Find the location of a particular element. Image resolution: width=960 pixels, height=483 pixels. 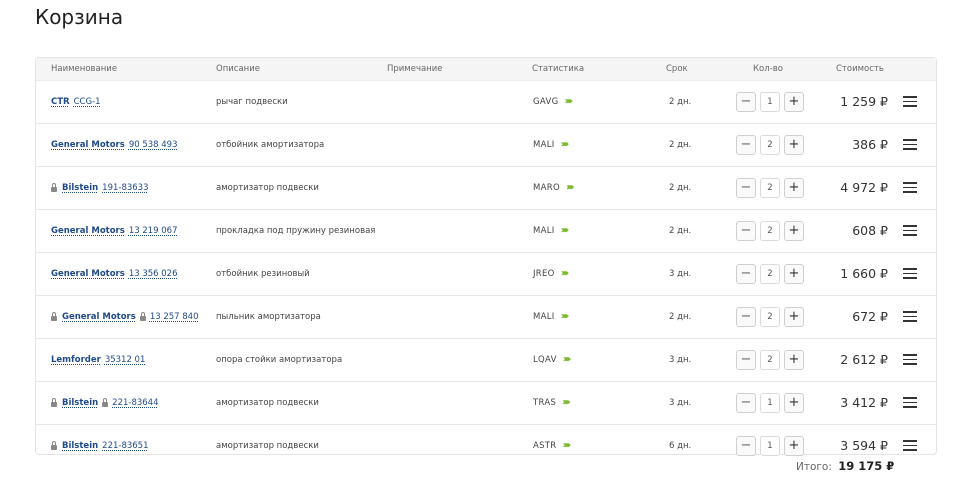

item-description: прокладка под пружину резиновая is located at coordinates (296, 230).